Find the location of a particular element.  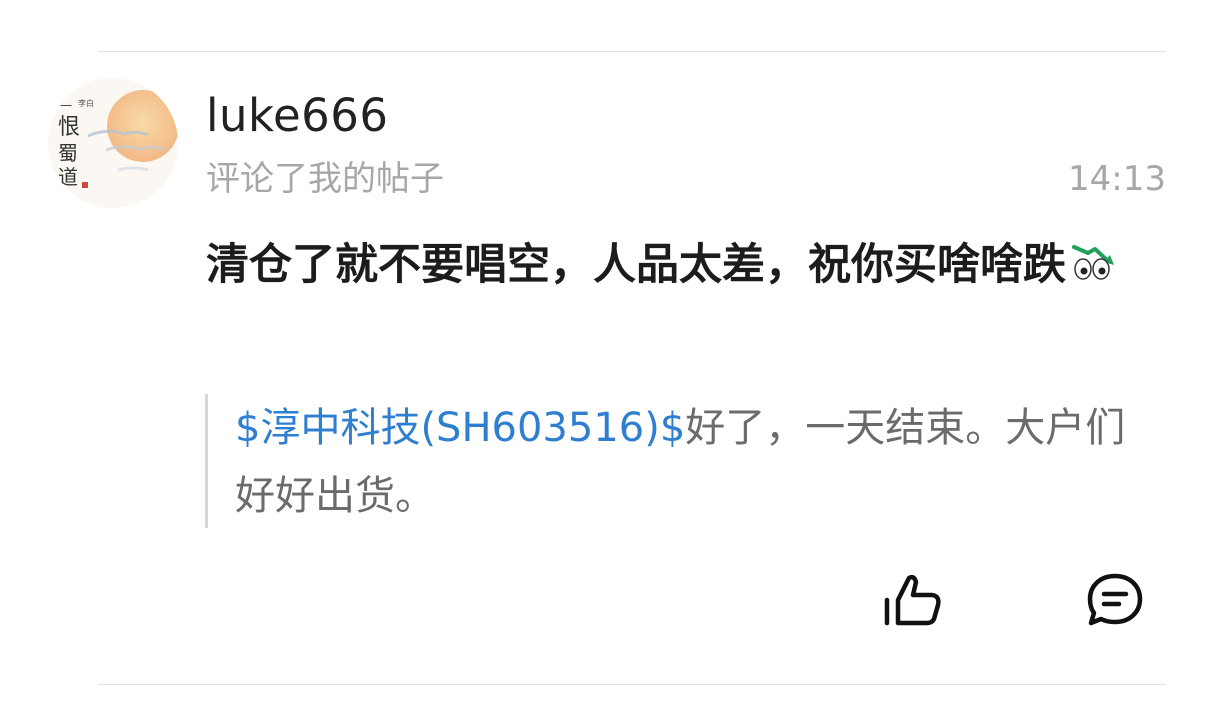

quoted-post-text: $淳中科技(SH603516)$好了，一天结束。大户们好好出货。 is located at coordinates (692, 462).